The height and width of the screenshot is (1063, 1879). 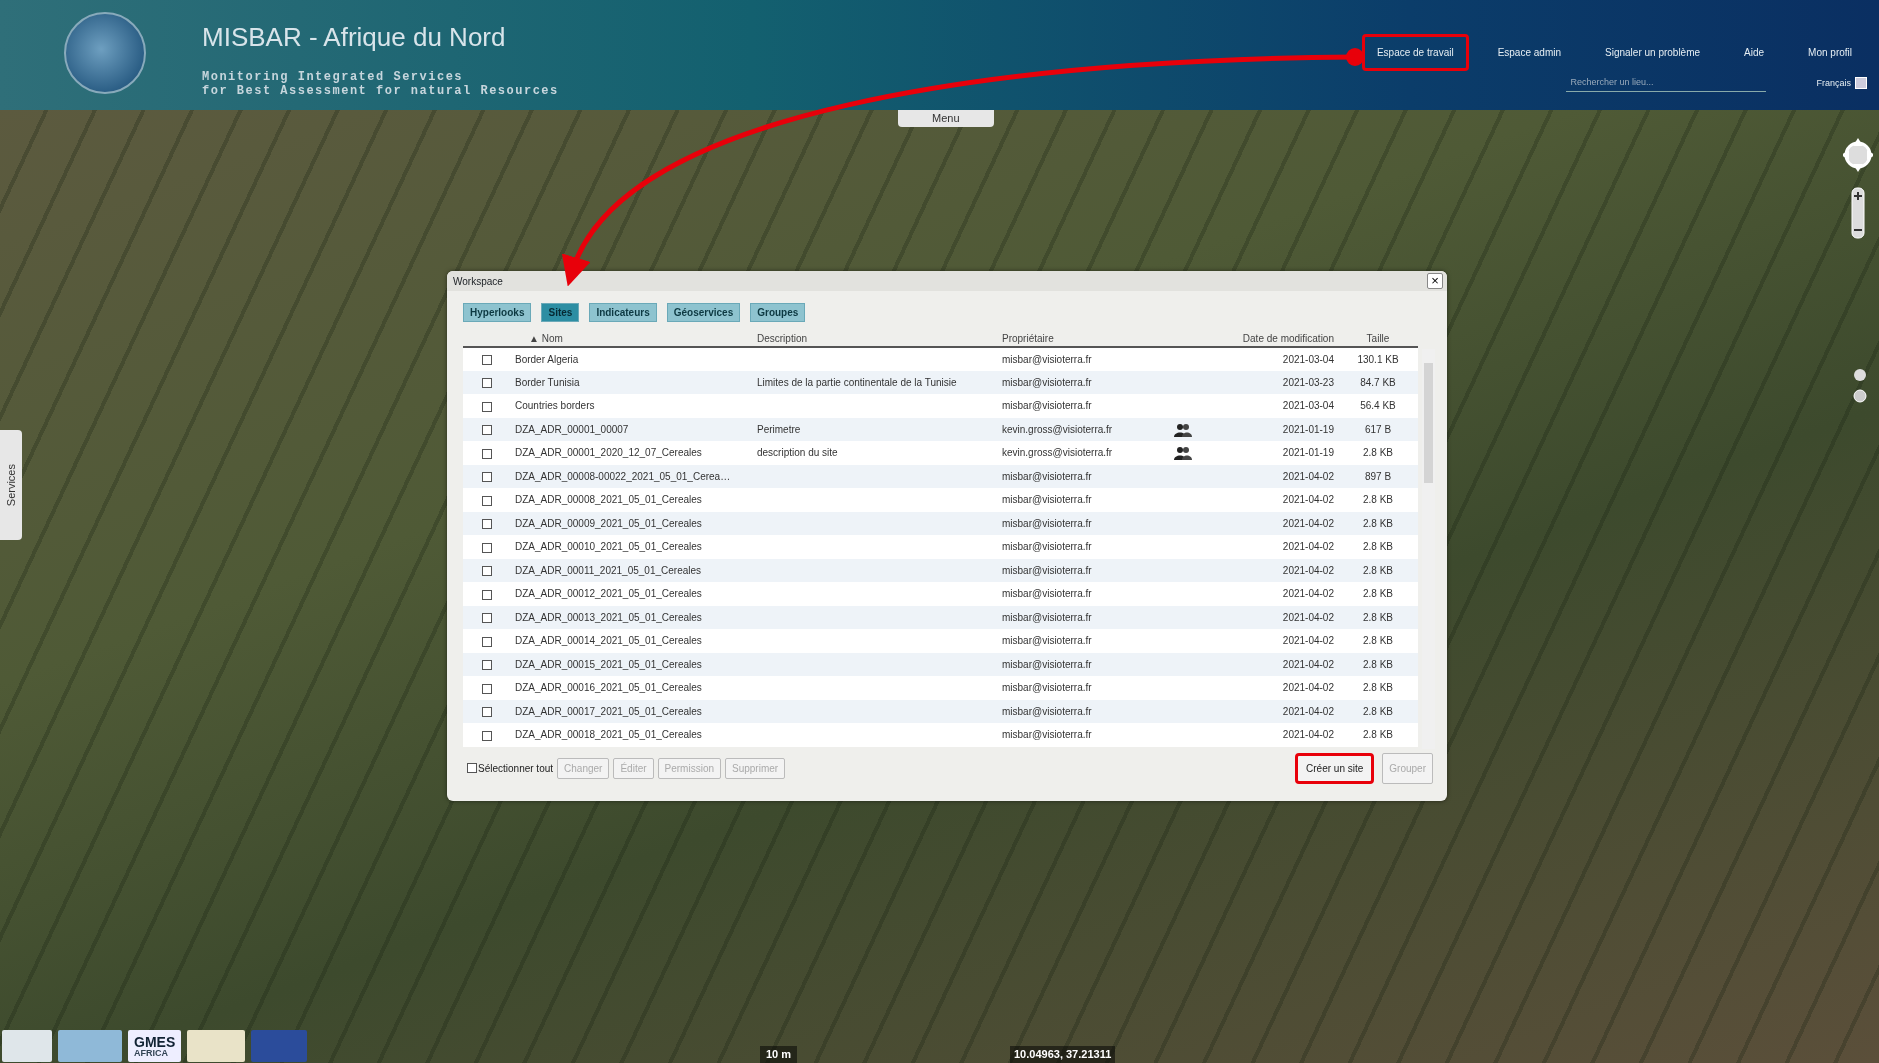 What do you see at coordinates (778, 312) in the screenshot?
I see `tab: Groupes` at bounding box center [778, 312].